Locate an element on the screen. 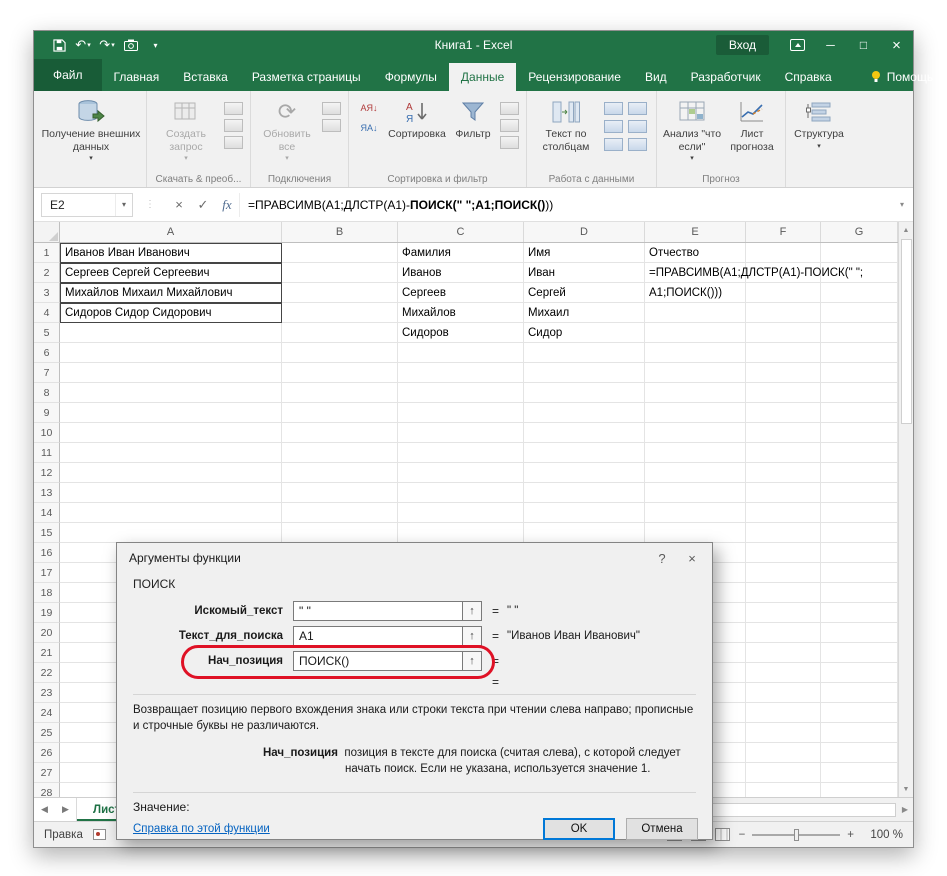  manage-data-model-icon is located at coordinates (637, 144).